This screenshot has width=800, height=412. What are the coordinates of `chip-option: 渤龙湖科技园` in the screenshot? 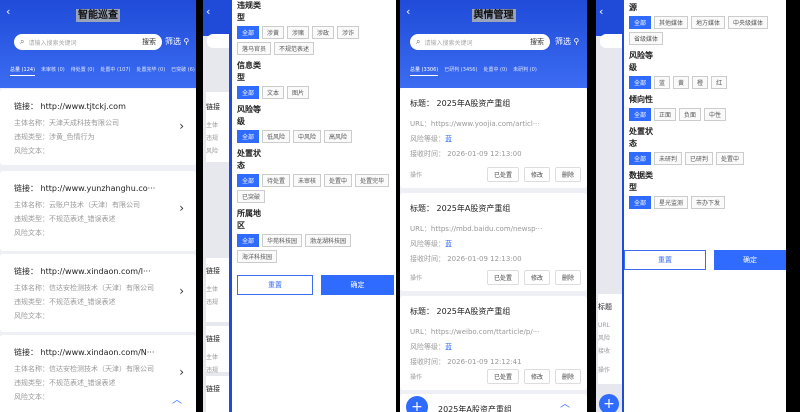 It's located at (328, 240).